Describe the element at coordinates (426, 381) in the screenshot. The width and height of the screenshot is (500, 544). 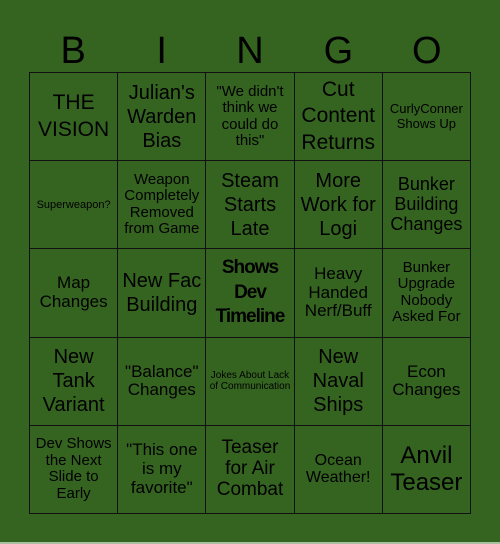
I see `bingo-cell: Econ Changes` at that location.